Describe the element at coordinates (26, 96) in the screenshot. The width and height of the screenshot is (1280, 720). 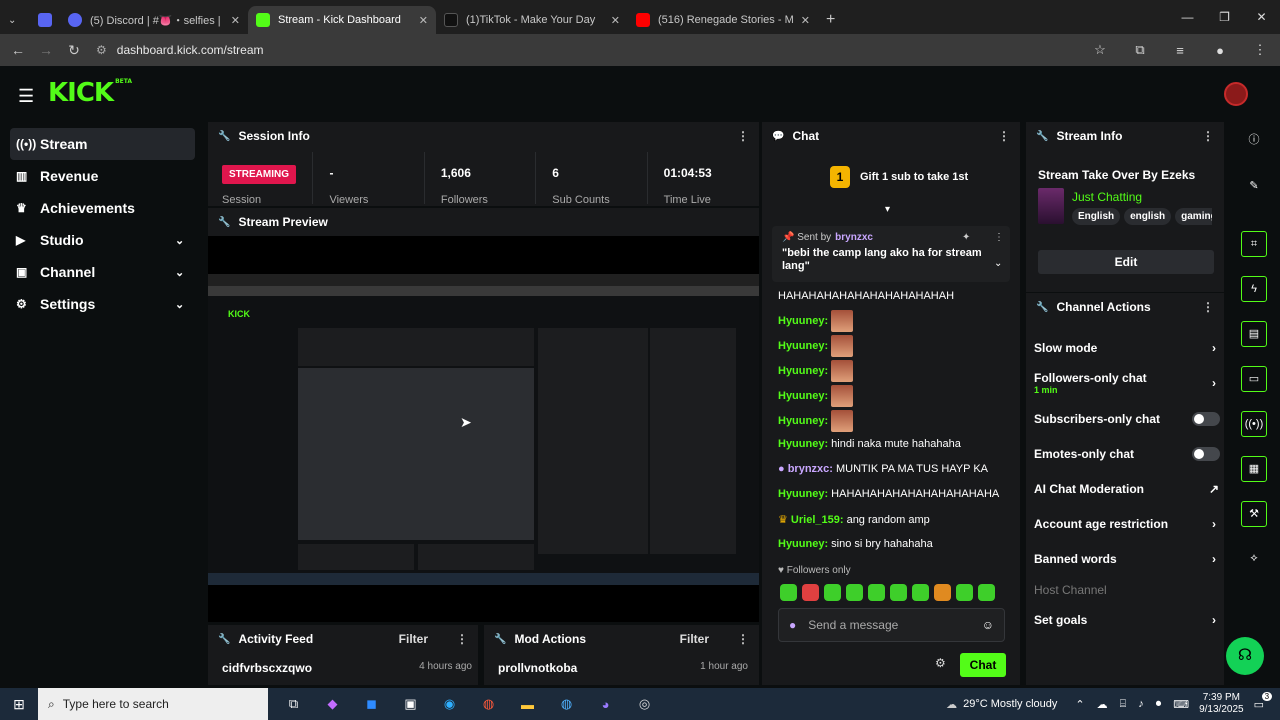
I see `menu-icon: ☰` at that location.